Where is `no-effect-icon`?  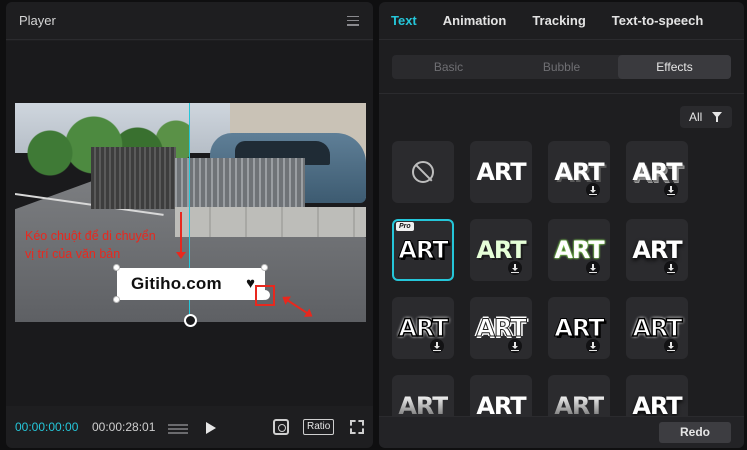
no-effect-icon is located at coordinates (423, 172).